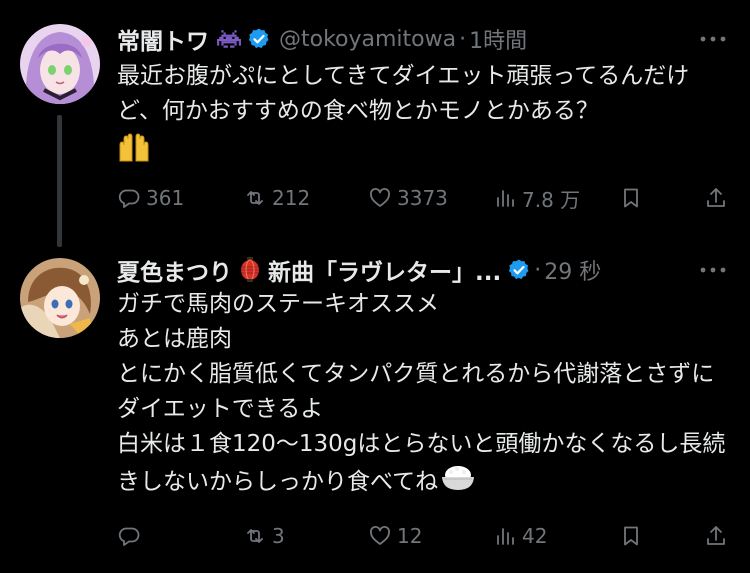  What do you see at coordinates (713, 270) in the screenshot?
I see `more-options-icon` at bounding box center [713, 270].